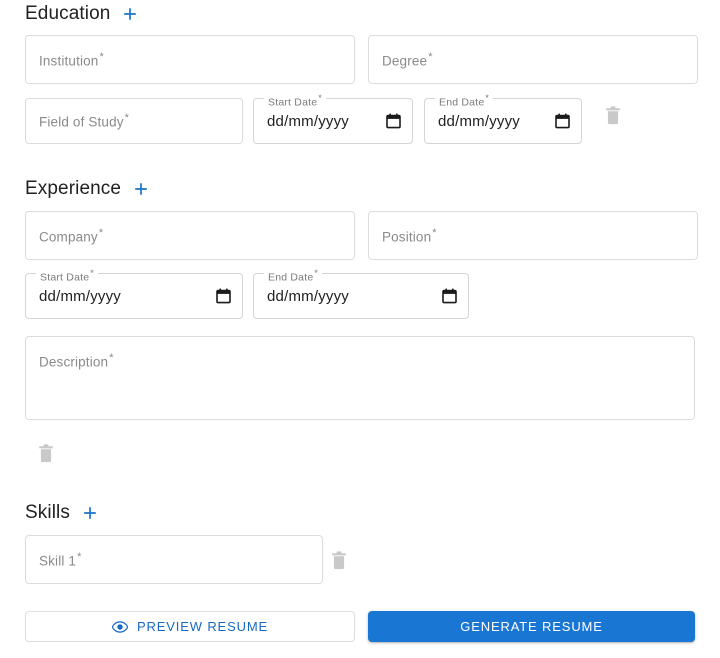  Describe the element at coordinates (71, 59) in the screenshot. I see `institution-placeholder: Institution*` at that location.